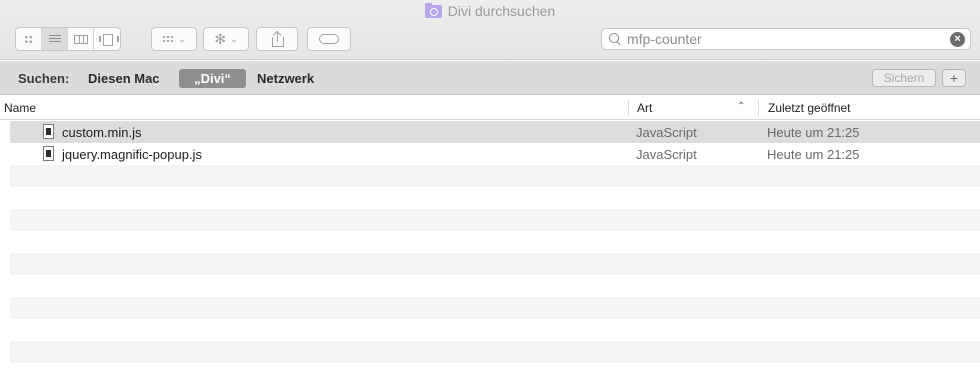 The height and width of the screenshot is (372, 980). I want to click on tag-icon, so click(329, 39).